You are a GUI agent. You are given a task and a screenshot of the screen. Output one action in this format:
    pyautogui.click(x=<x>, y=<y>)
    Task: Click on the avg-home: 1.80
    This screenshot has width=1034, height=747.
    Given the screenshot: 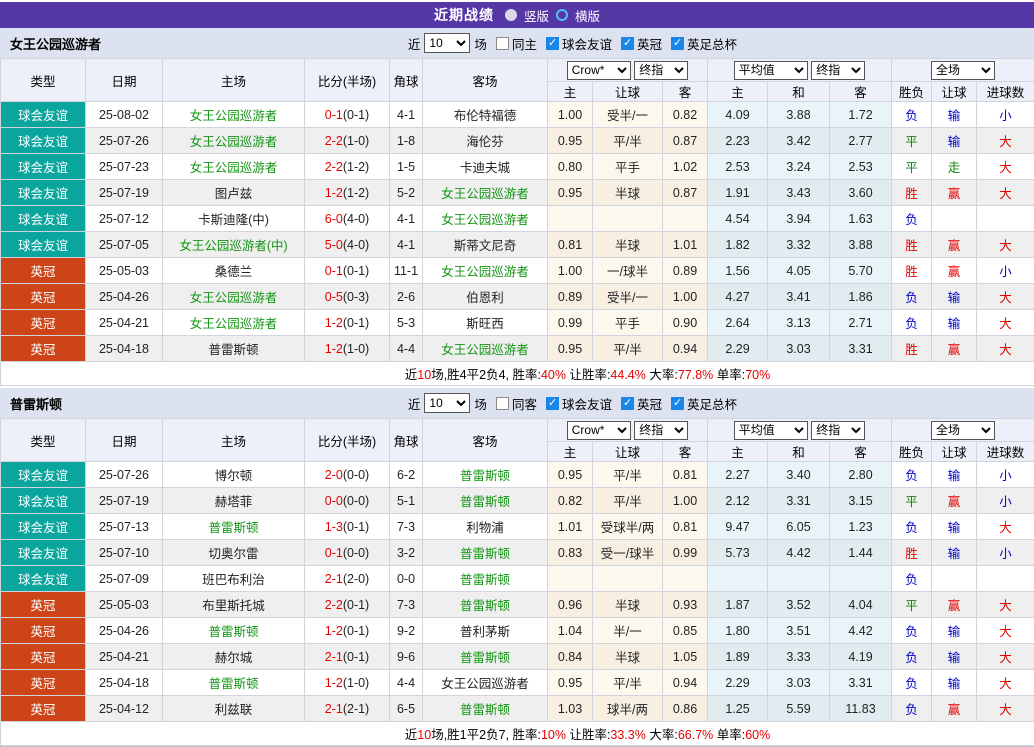 What is the action you would take?
    pyautogui.click(x=738, y=631)
    